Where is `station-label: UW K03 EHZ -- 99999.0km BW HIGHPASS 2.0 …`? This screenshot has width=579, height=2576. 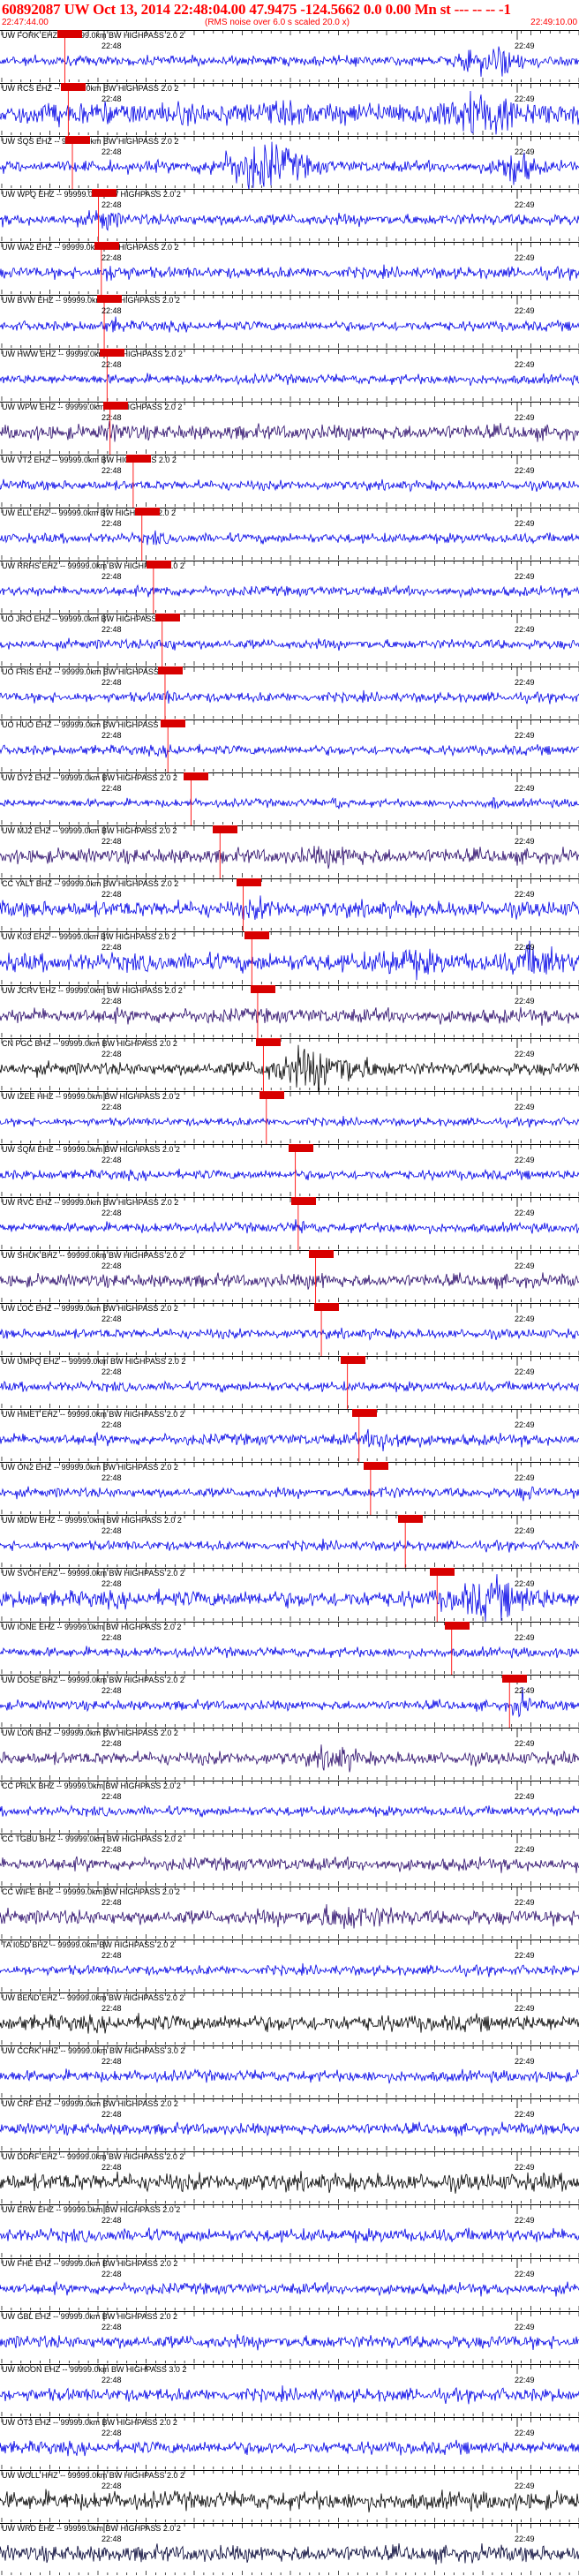 station-label: UW K03 EHZ -- 99999.0km BW HIGHPASS 2.0 … is located at coordinates (89, 937).